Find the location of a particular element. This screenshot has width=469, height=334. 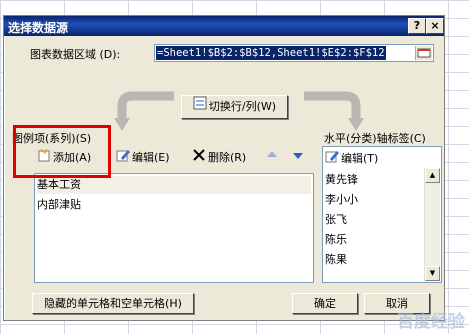

chart-data-range-input: =Sheet1!$B$2:$B$12,Sheet1!$E$2:$F$12 is located at coordinates (294, 53).